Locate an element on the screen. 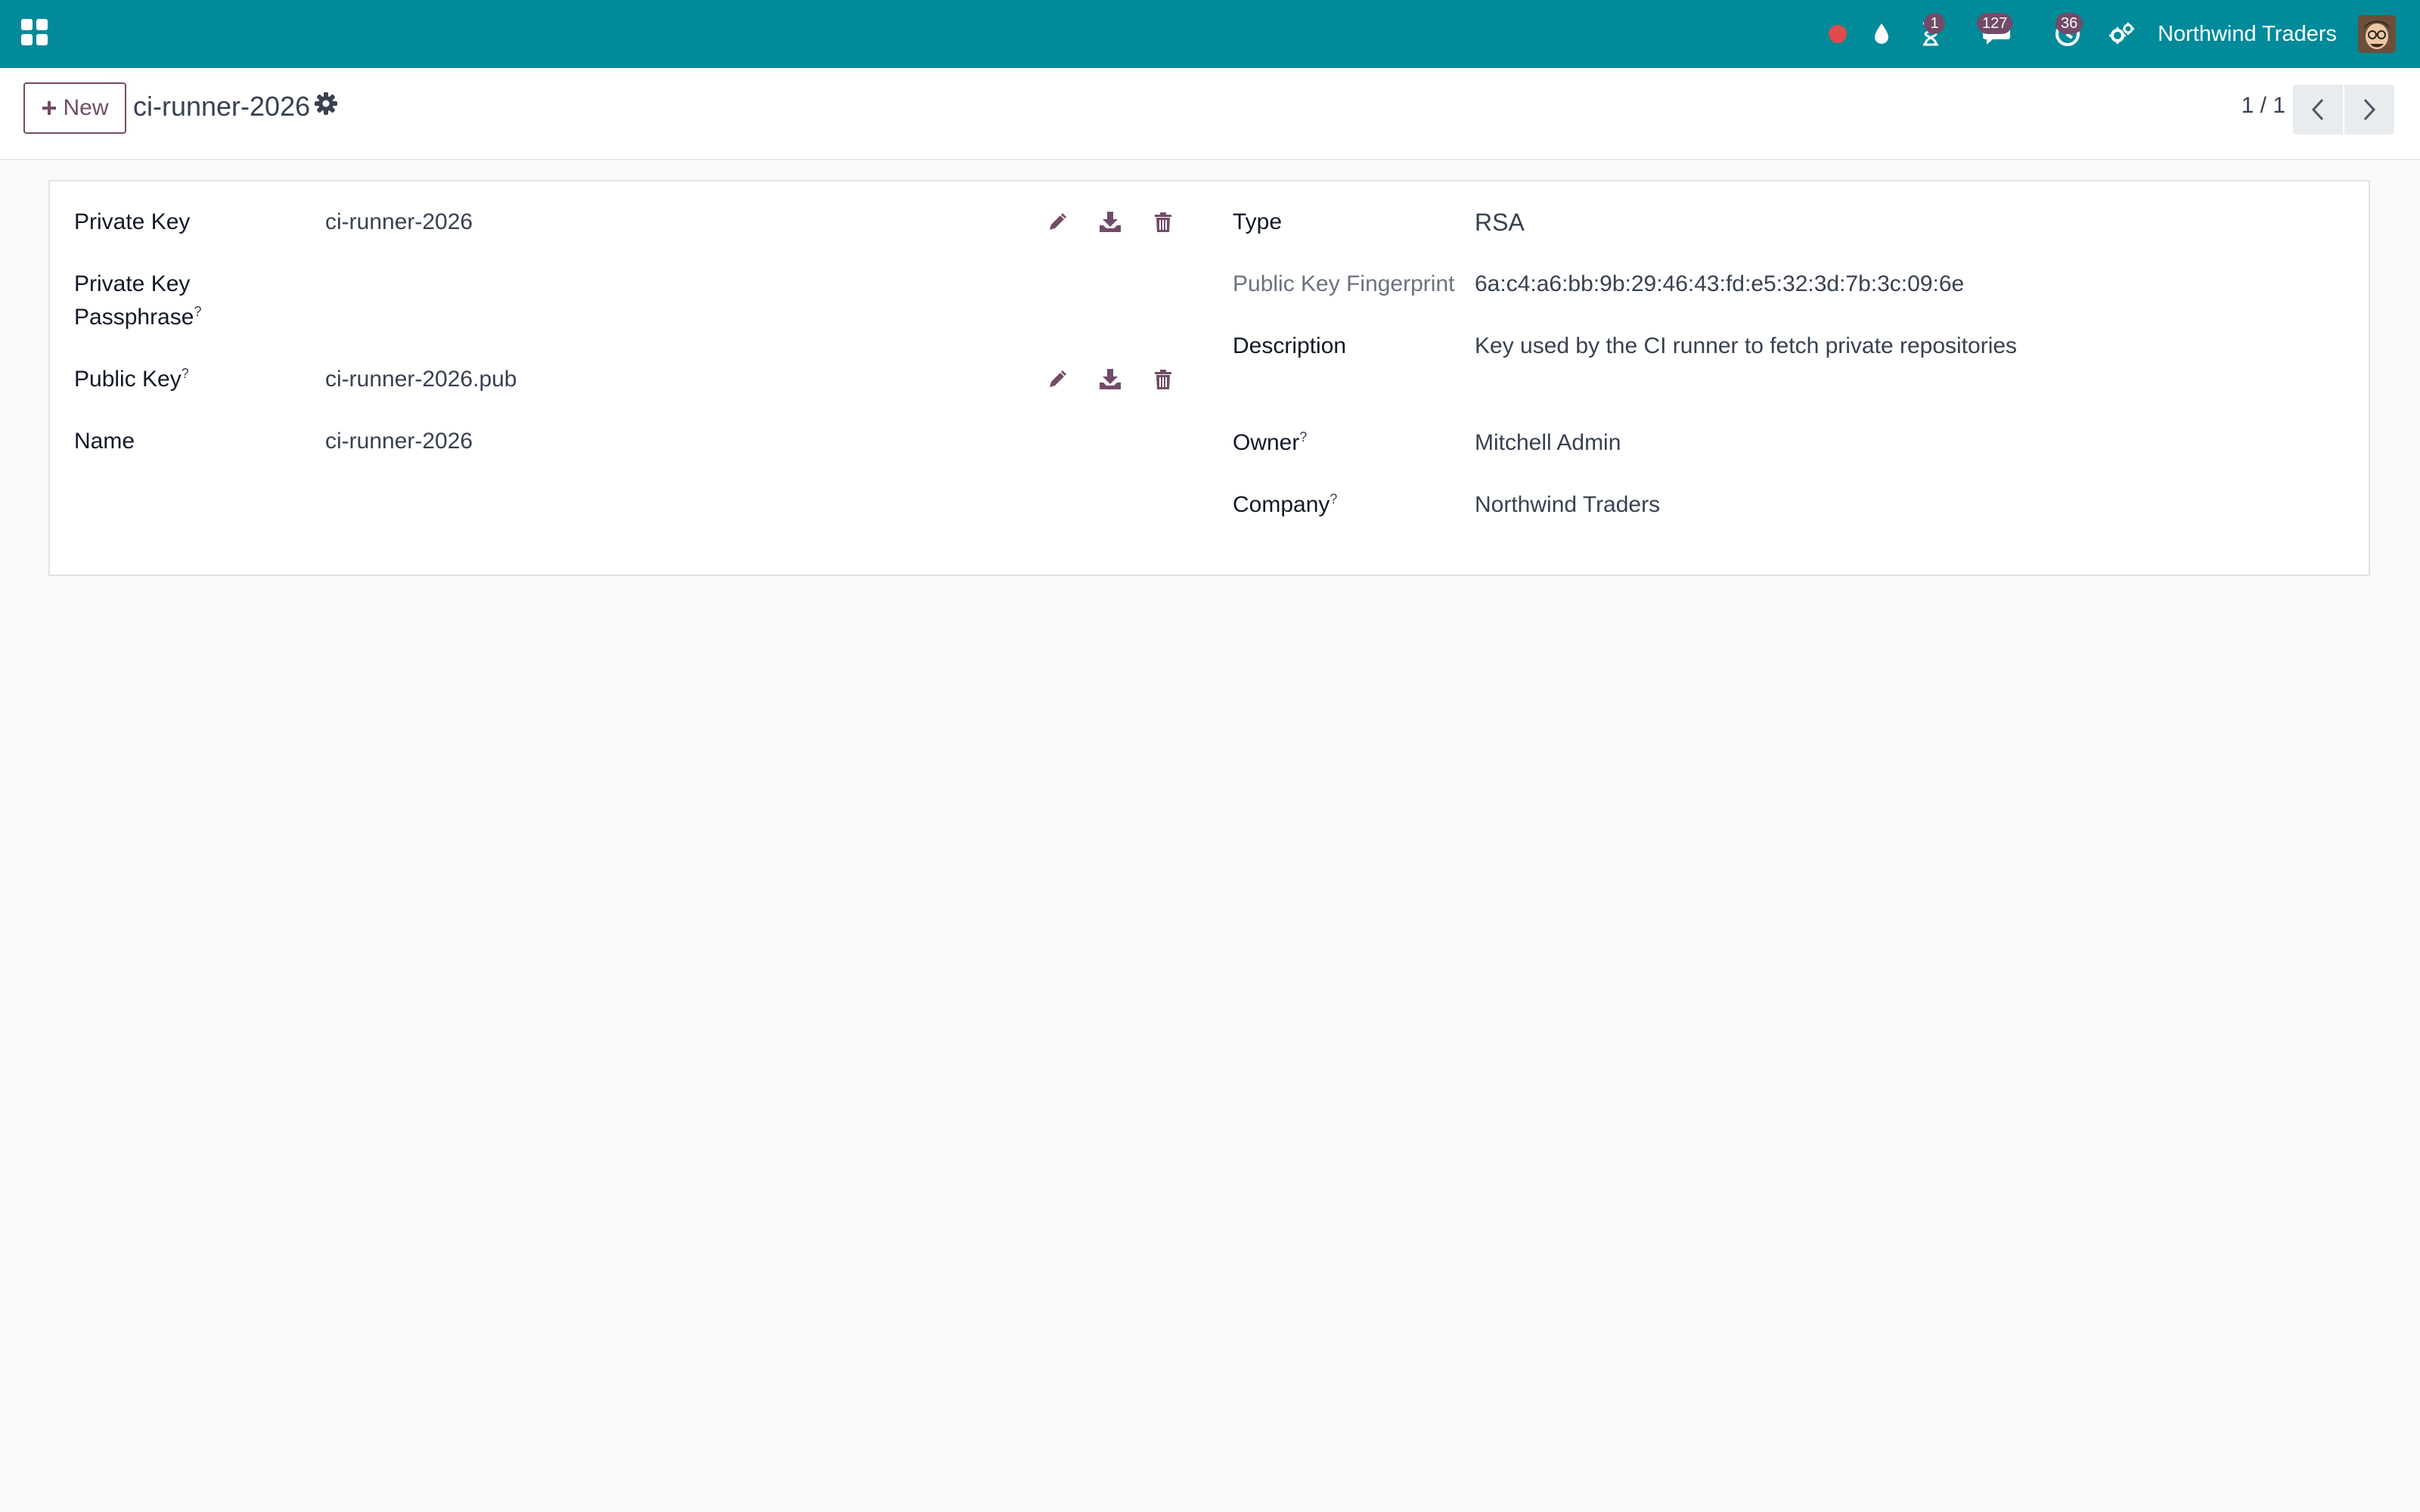 This screenshot has width=2420, height=1512. passphrase-label: Private Key is located at coordinates (132, 284).